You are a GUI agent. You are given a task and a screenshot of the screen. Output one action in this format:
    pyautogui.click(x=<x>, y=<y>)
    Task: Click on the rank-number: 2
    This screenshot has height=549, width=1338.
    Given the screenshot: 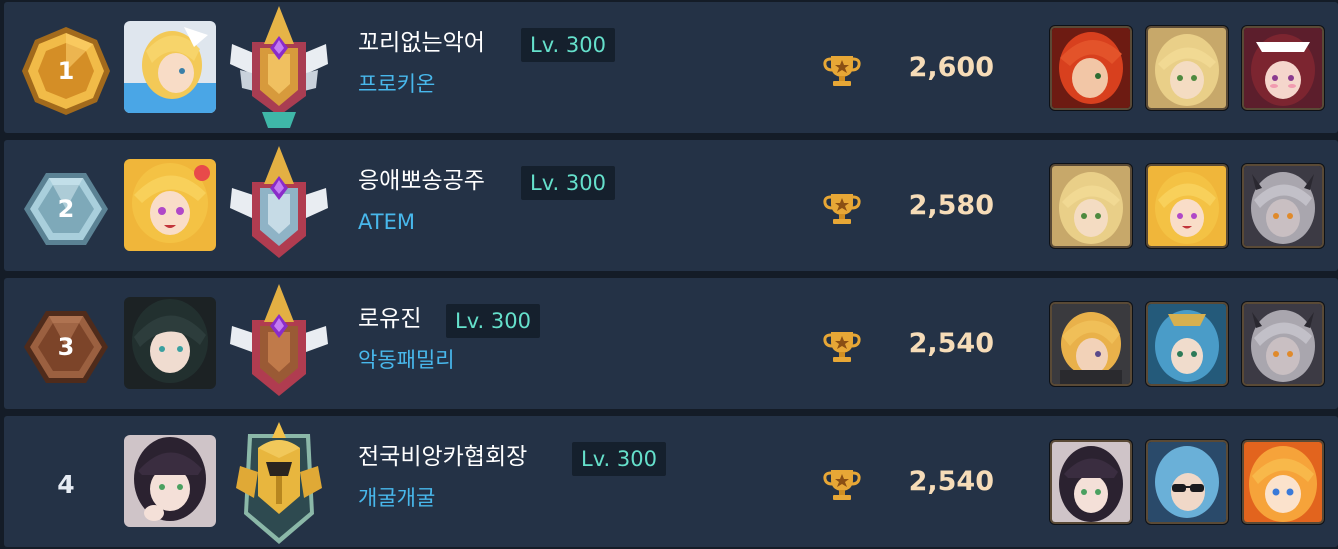 What is the action you would take?
    pyautogui.click(x=66, y=209)
    